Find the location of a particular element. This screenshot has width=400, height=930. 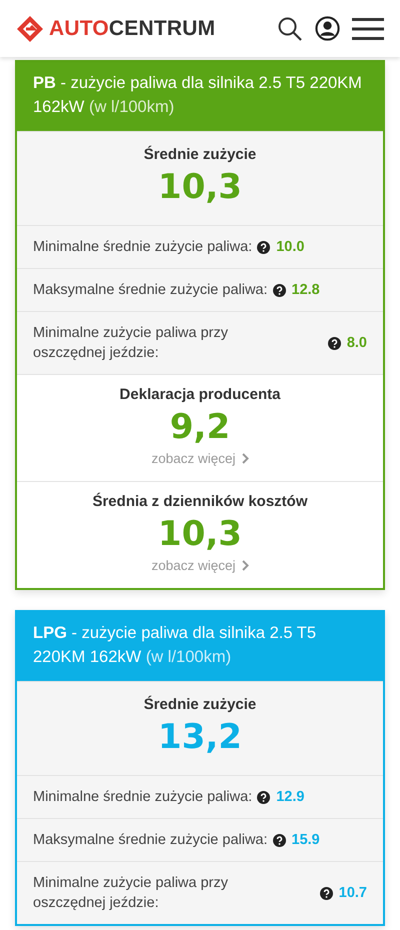

stat-title: Średnia z dzienników kosztów is located at coordinates (200, 501).